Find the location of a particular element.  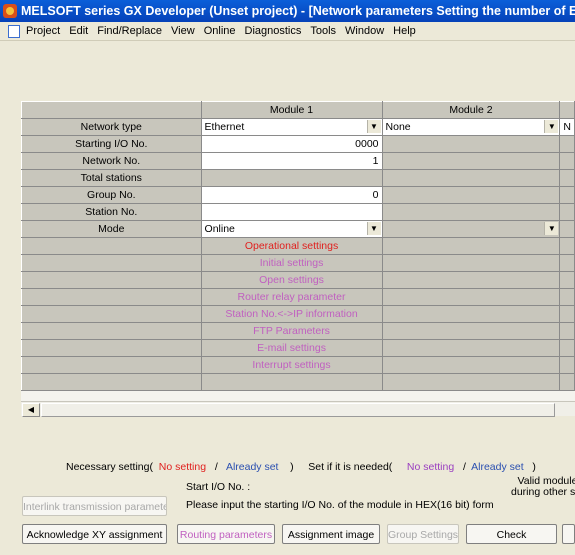

module-3-empty-cell is located at coordinates (567, 382).